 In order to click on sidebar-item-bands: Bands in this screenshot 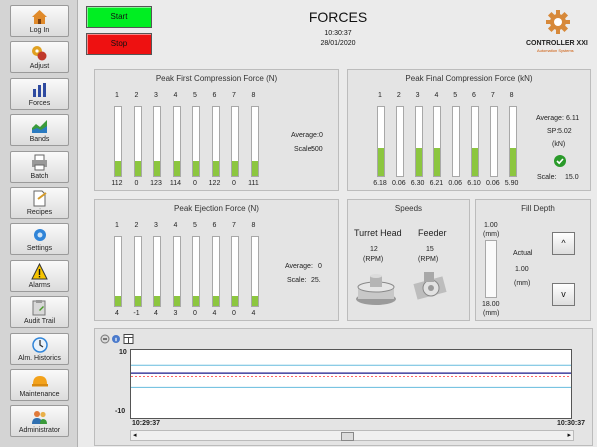, I will do `click(39, 130)`.